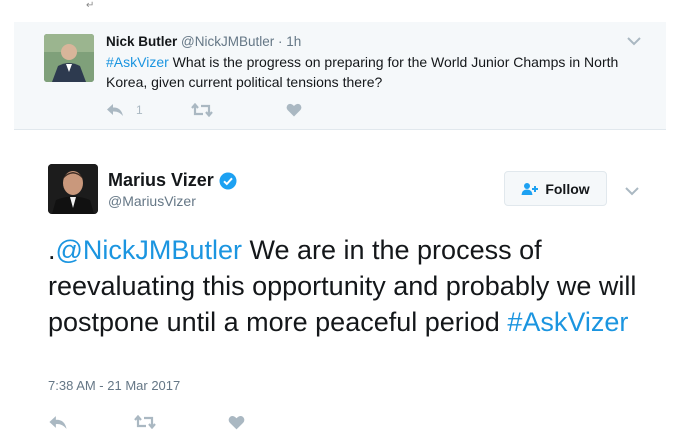 The width and height of the screenshot is (683, 446). I want to click on tweet-timestamp: 7:38 AM - 21 Mar 2017, so click(114, 385).